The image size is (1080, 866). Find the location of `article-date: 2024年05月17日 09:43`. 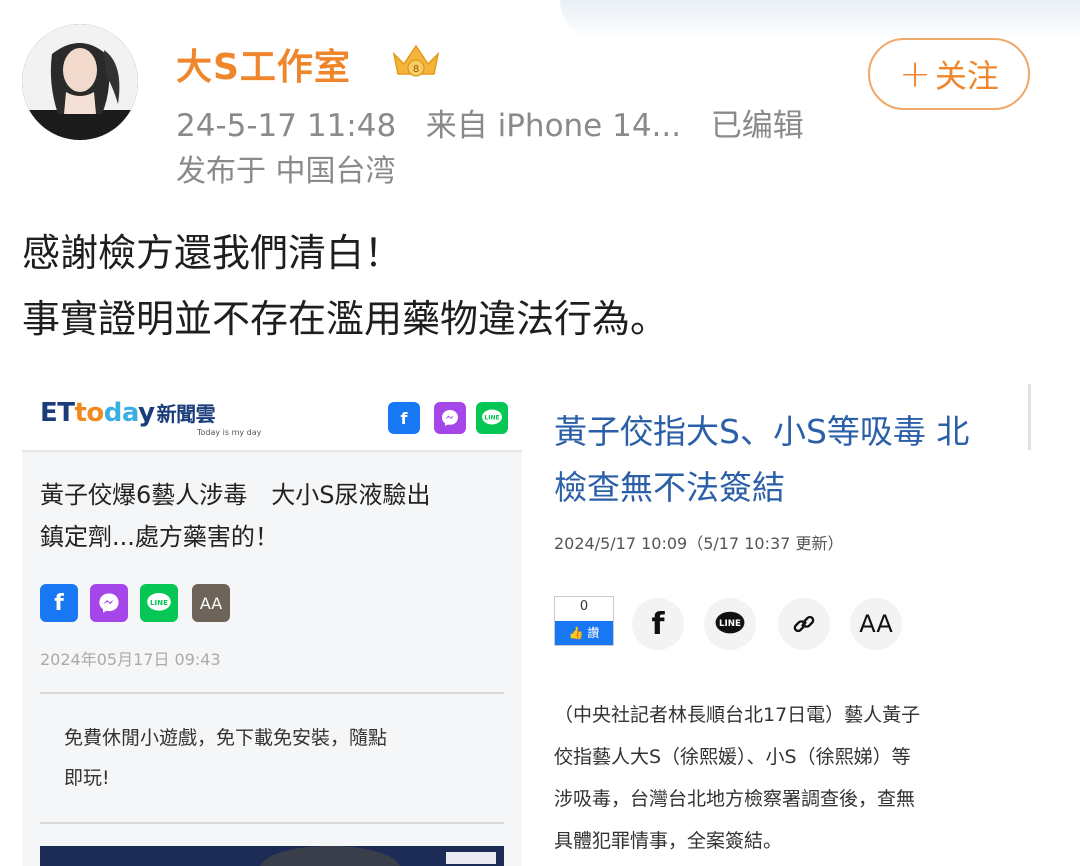

article-date: 2024年05月17日 09:43 is located at coordinates (130, 659).